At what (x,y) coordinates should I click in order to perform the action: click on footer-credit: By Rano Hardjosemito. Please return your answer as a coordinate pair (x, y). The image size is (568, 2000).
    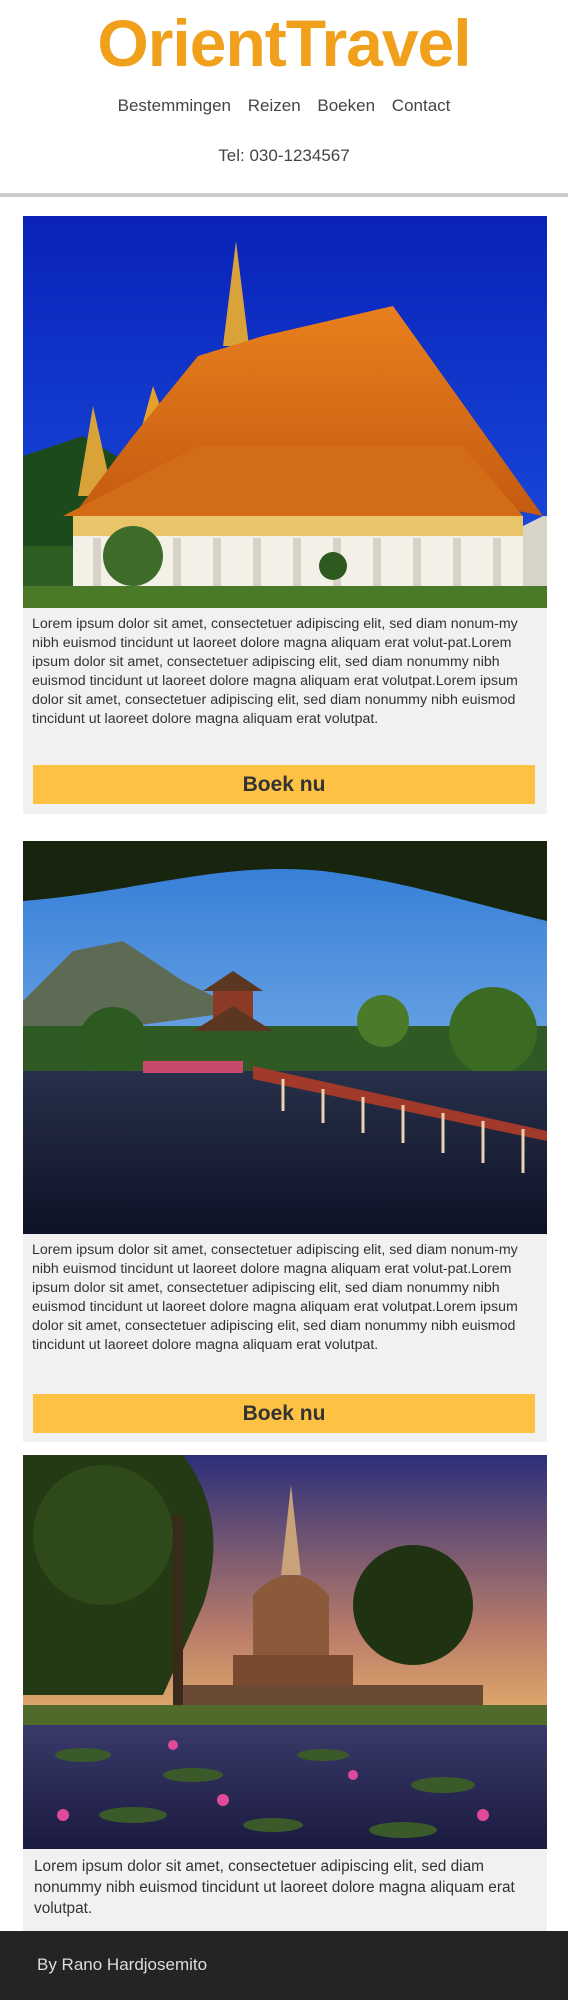
    Looking at the image, I should click on (122, 1964).